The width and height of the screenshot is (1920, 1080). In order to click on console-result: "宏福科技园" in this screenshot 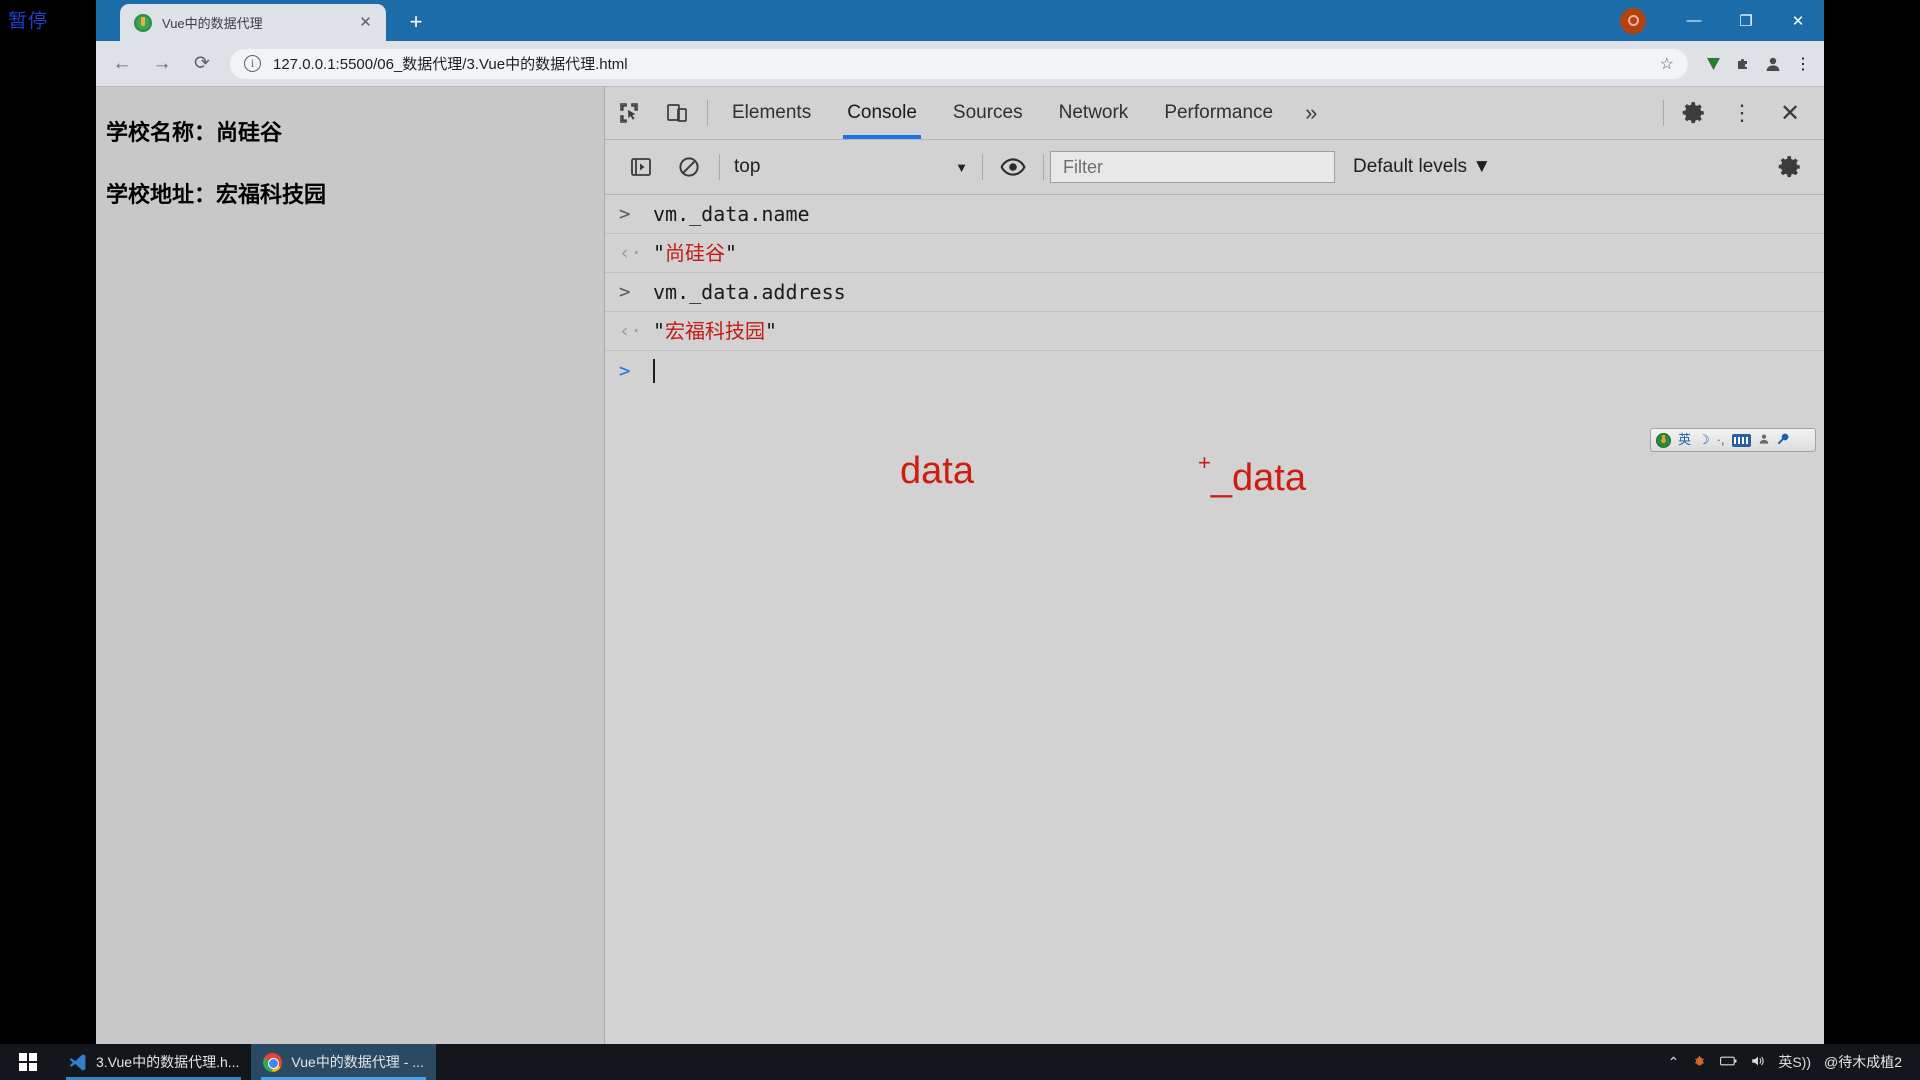, I will do `click(715, 331)`.